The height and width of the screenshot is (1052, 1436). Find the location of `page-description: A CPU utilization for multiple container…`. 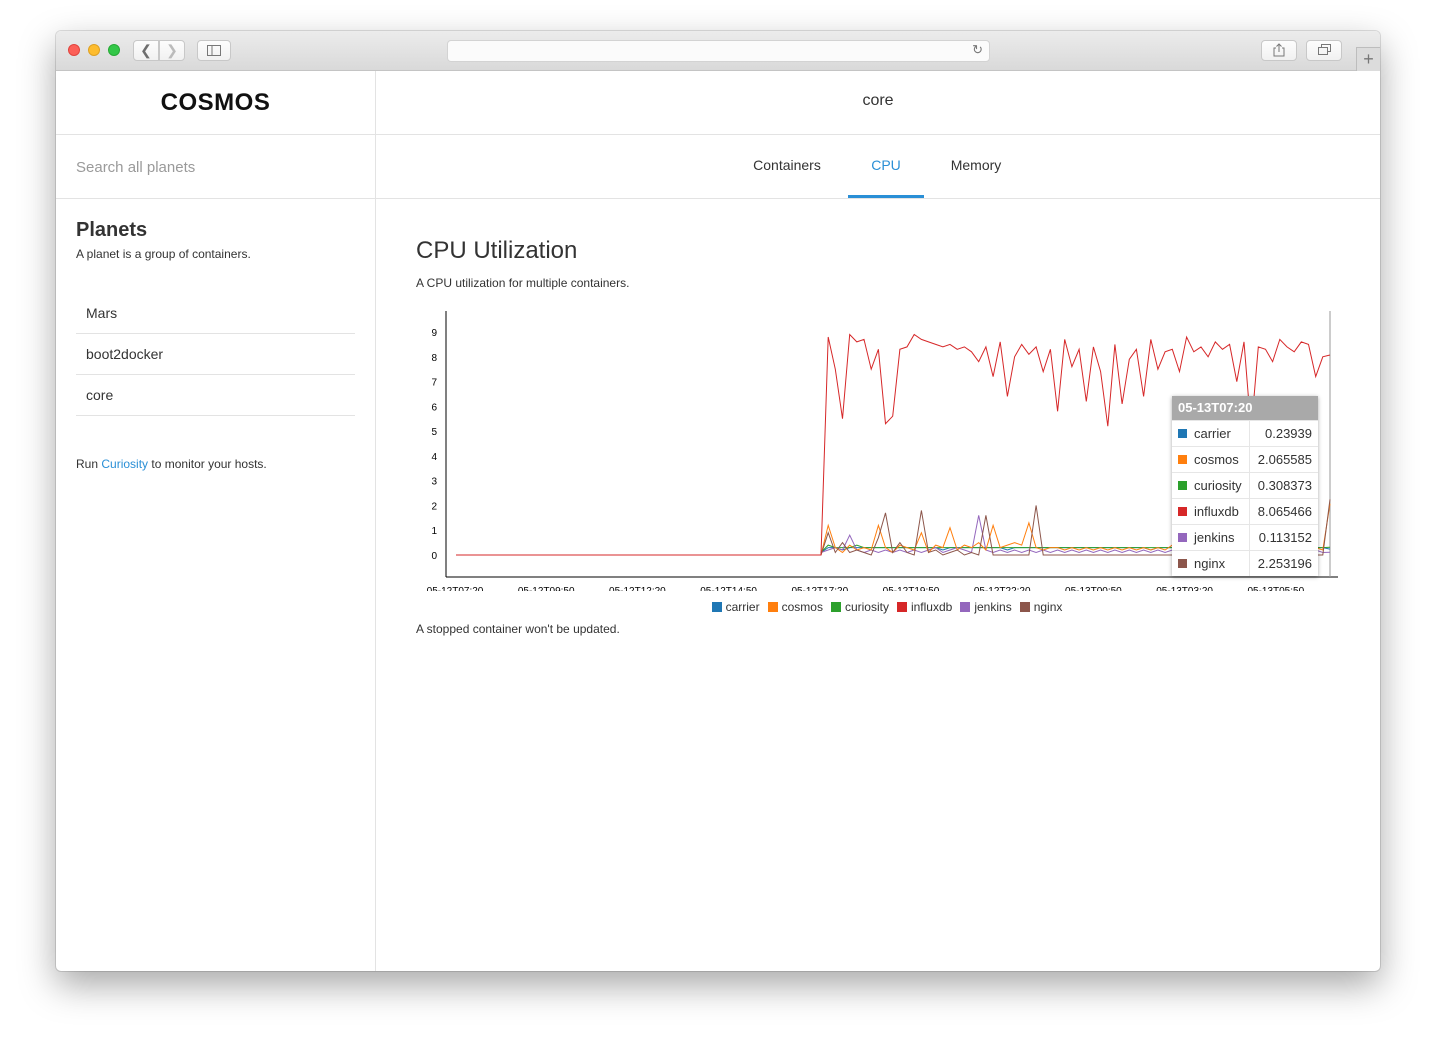

page-description: A CPU utilization for multiple container… is located at coordinates (523, 283).